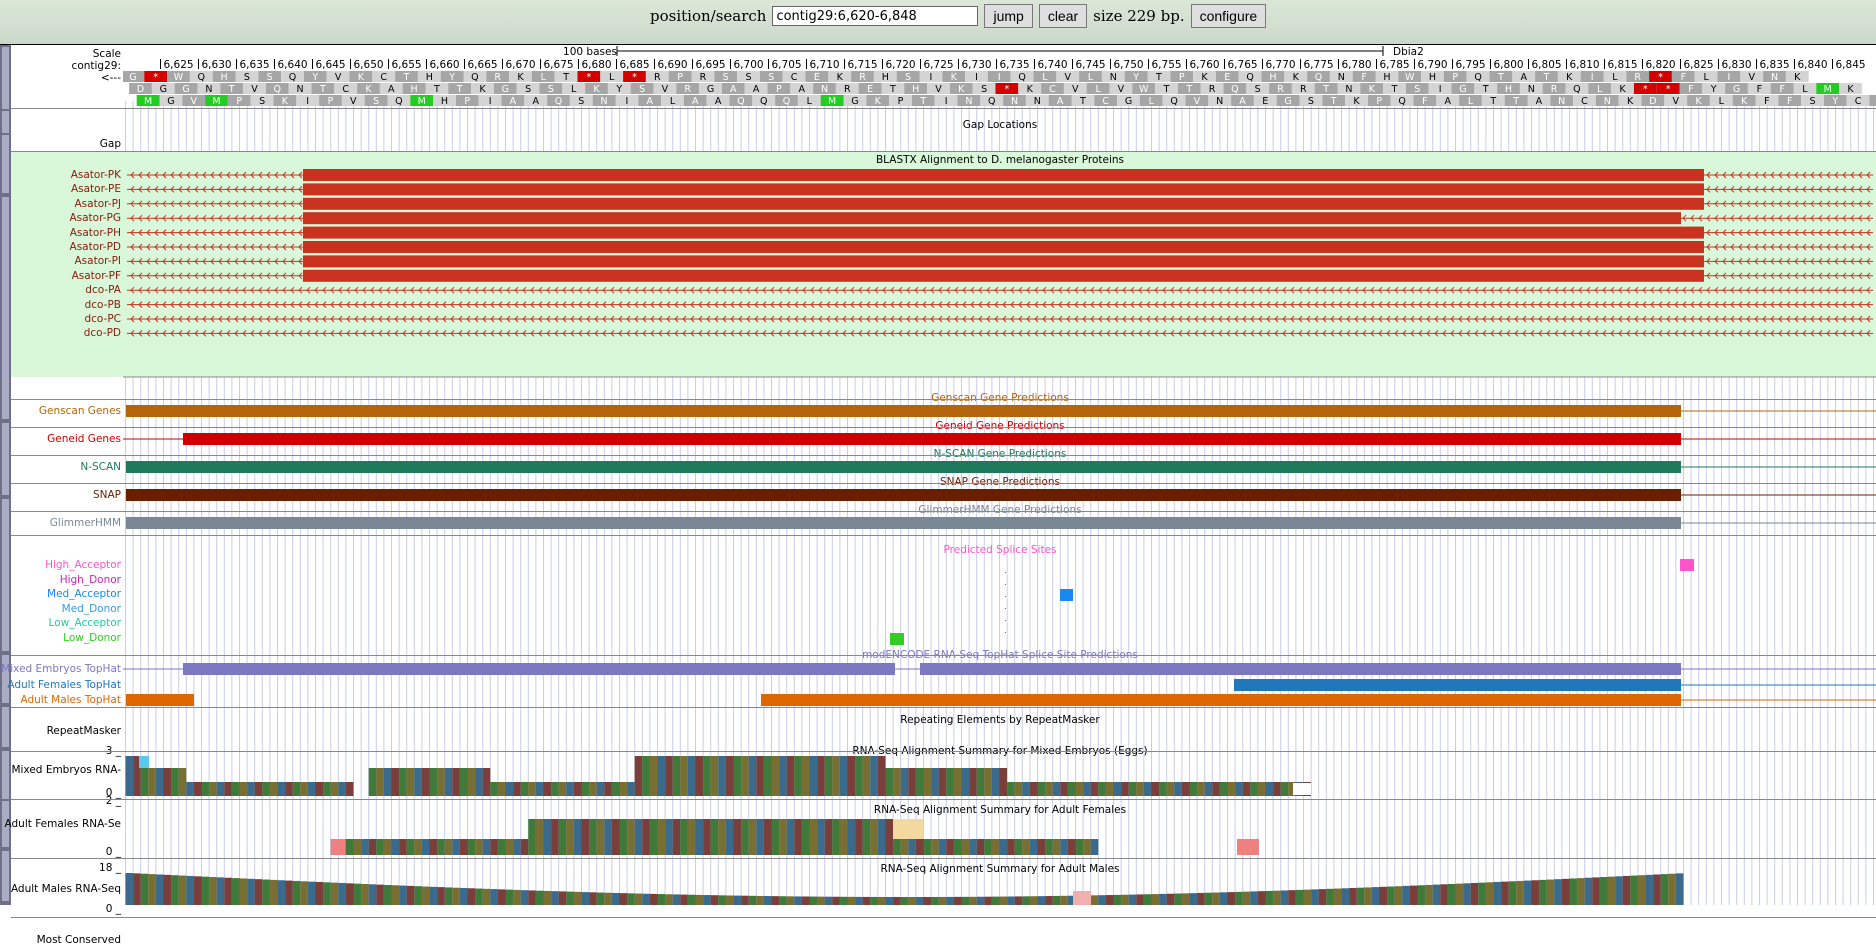 The image size is (1876, 946). I want to click on gap-label: Gap, so click(110, 144).